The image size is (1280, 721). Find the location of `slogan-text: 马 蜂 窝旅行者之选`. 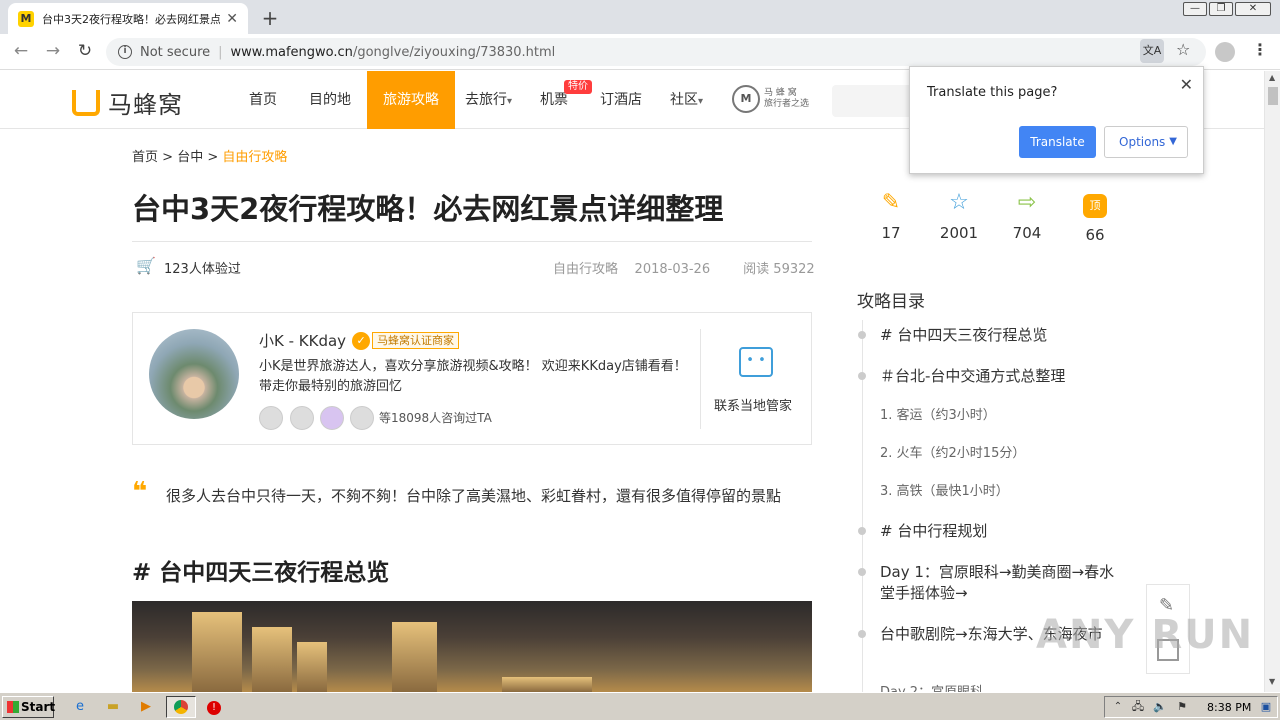

slogan-text: 马 蜂 窝旅行者之选 is located at coordinates (786, 99).